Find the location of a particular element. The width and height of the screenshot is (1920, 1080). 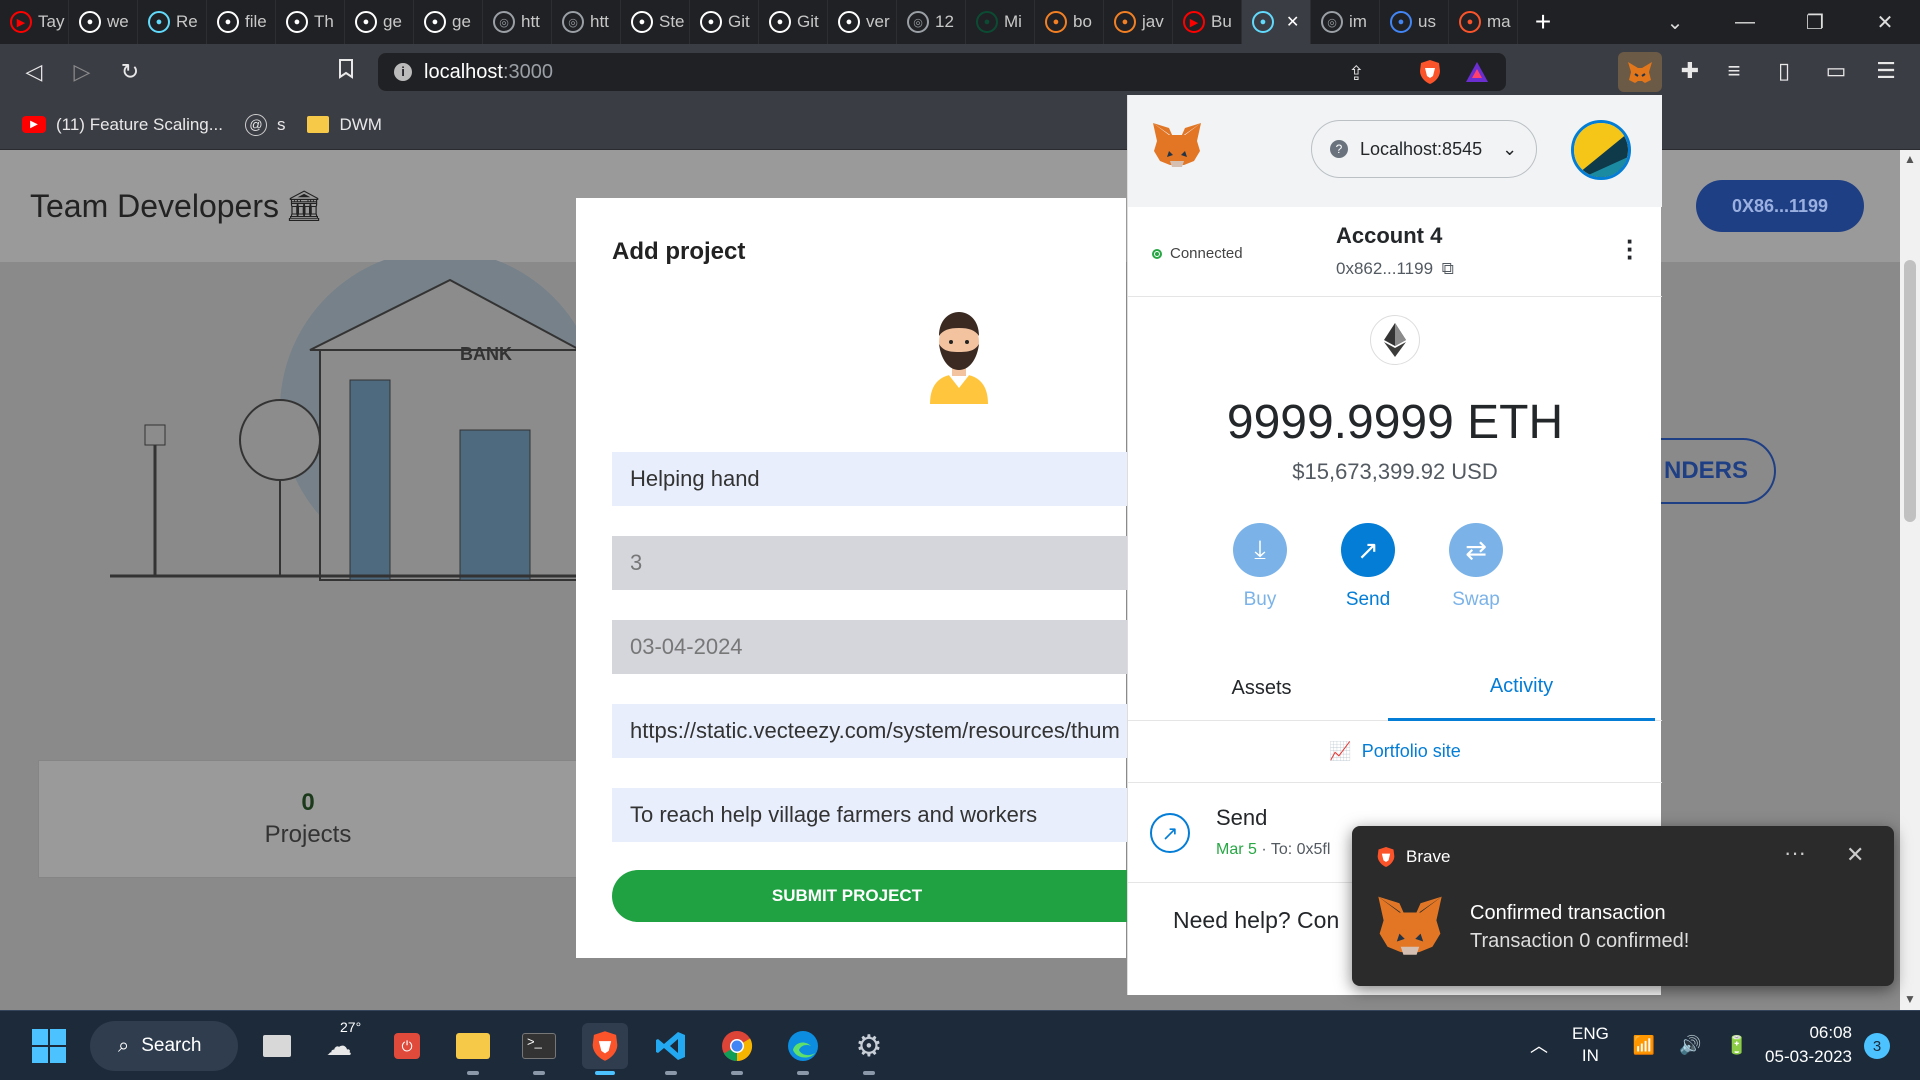

tab-activity: Activity is located at coordinates (1521, 688).